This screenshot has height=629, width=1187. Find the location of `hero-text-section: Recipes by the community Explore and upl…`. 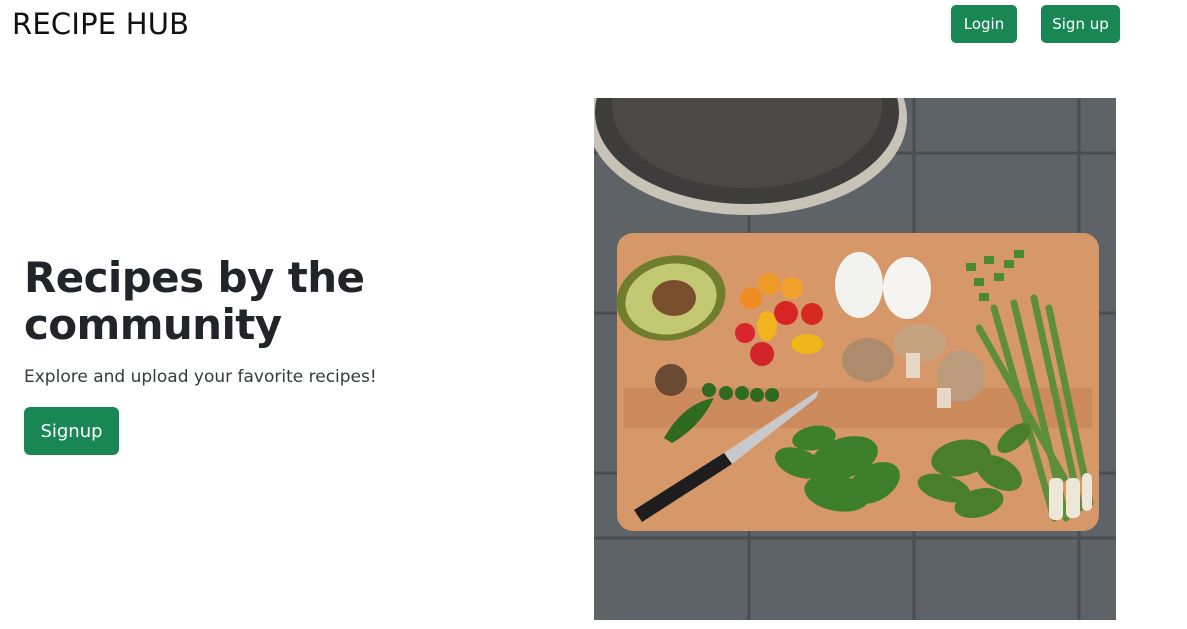

hero-text-section: Recipes by the community Explore and upl… is located at coordinates (294, 354).